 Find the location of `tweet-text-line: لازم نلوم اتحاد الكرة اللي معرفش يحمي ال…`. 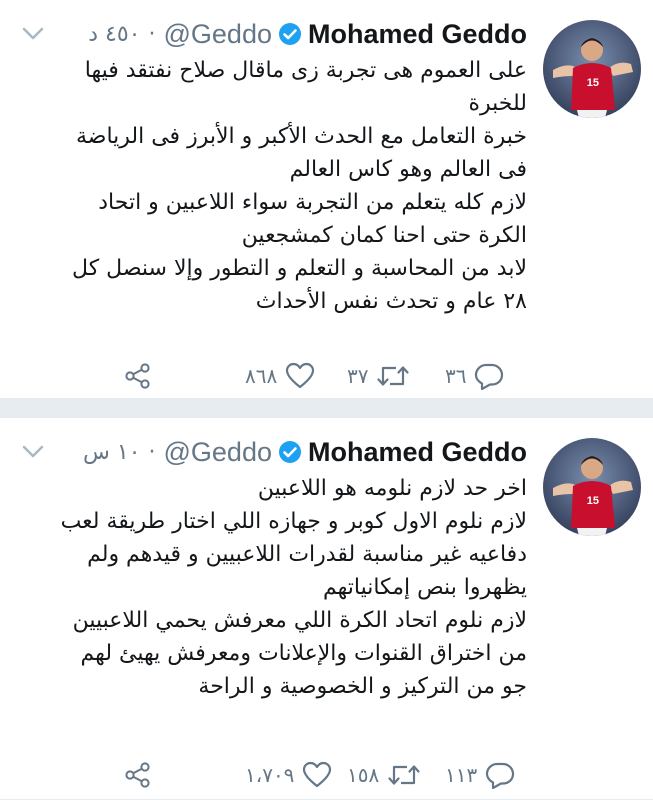

tweet-text-line: لازم نلوم اتحاد الكرة اللي معرفش يحمي ال… is located at coordinates (299, 620).